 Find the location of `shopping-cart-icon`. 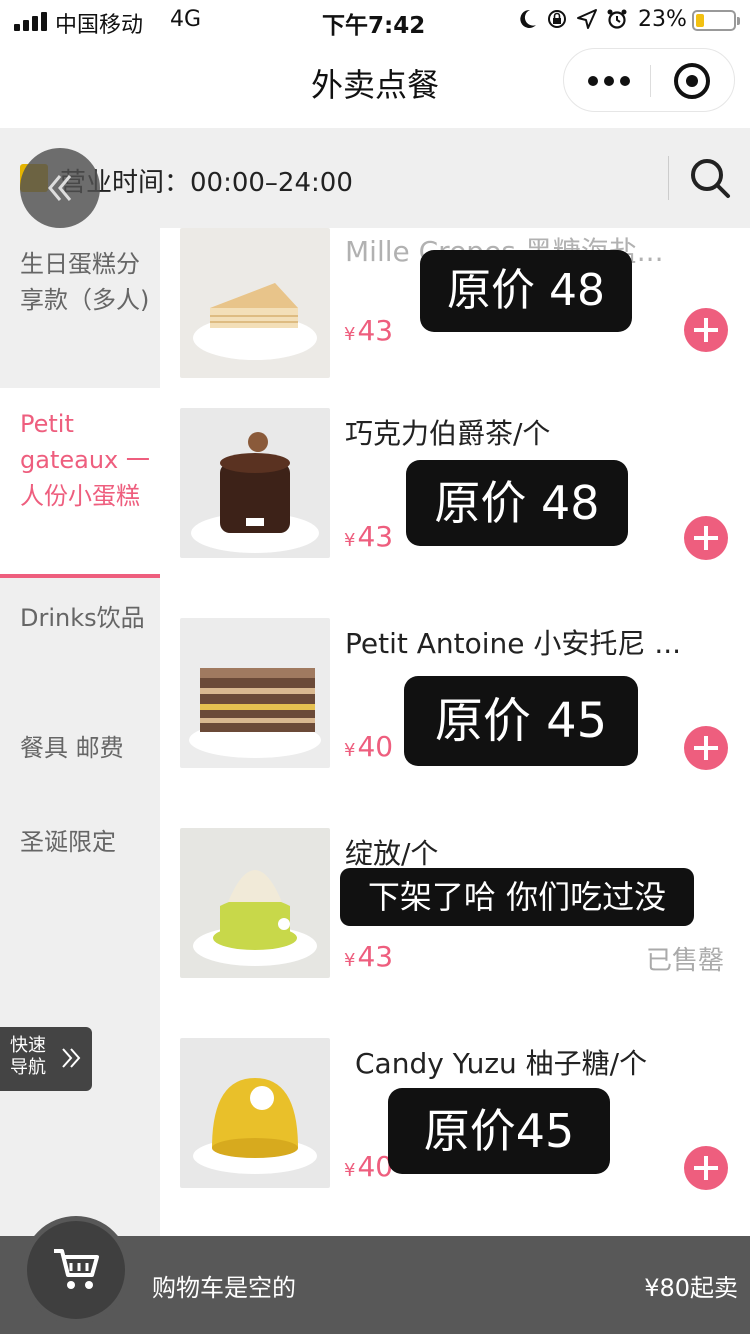

shopping-cart-icon is located at coordinates (76, 1269).